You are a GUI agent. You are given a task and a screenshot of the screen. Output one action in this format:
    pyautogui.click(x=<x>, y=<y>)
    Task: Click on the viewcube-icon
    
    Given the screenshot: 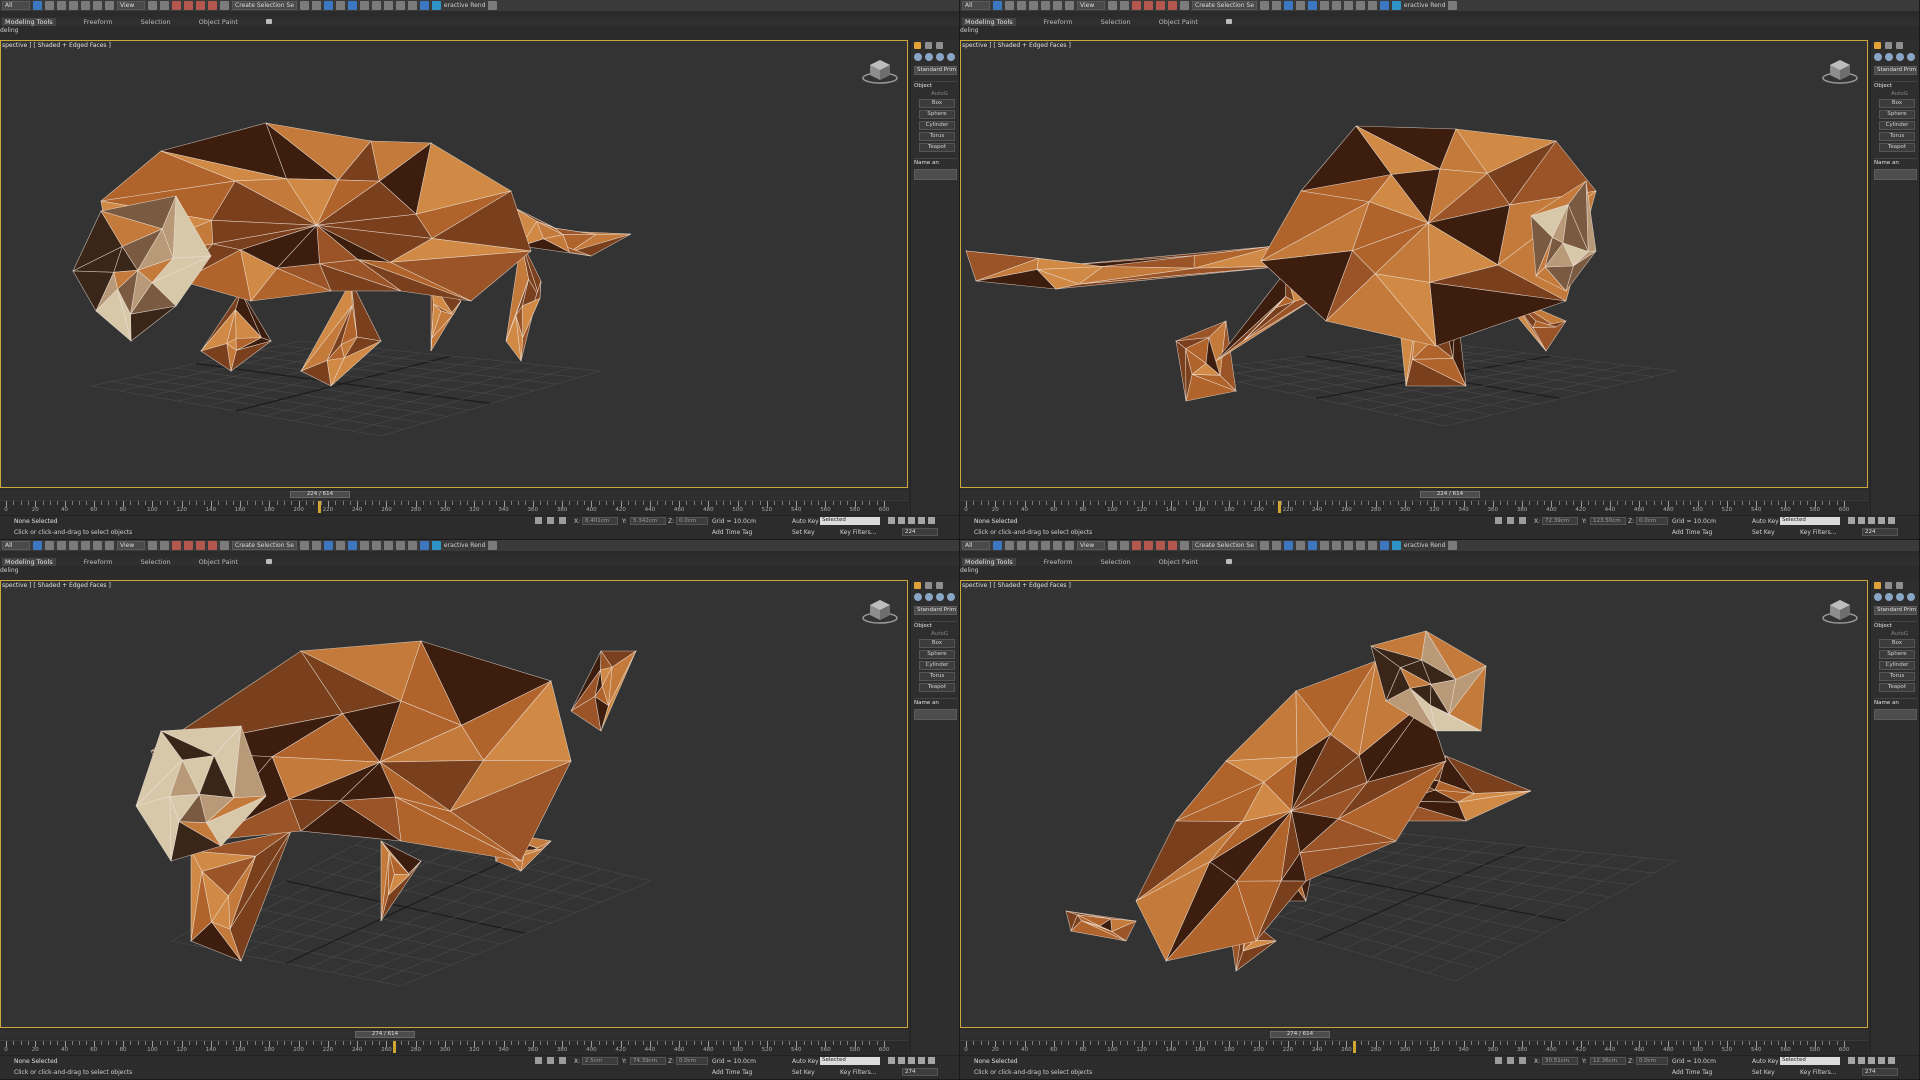 What is the action you would take?
    pyautogui.click(x=1840, y=610)
    